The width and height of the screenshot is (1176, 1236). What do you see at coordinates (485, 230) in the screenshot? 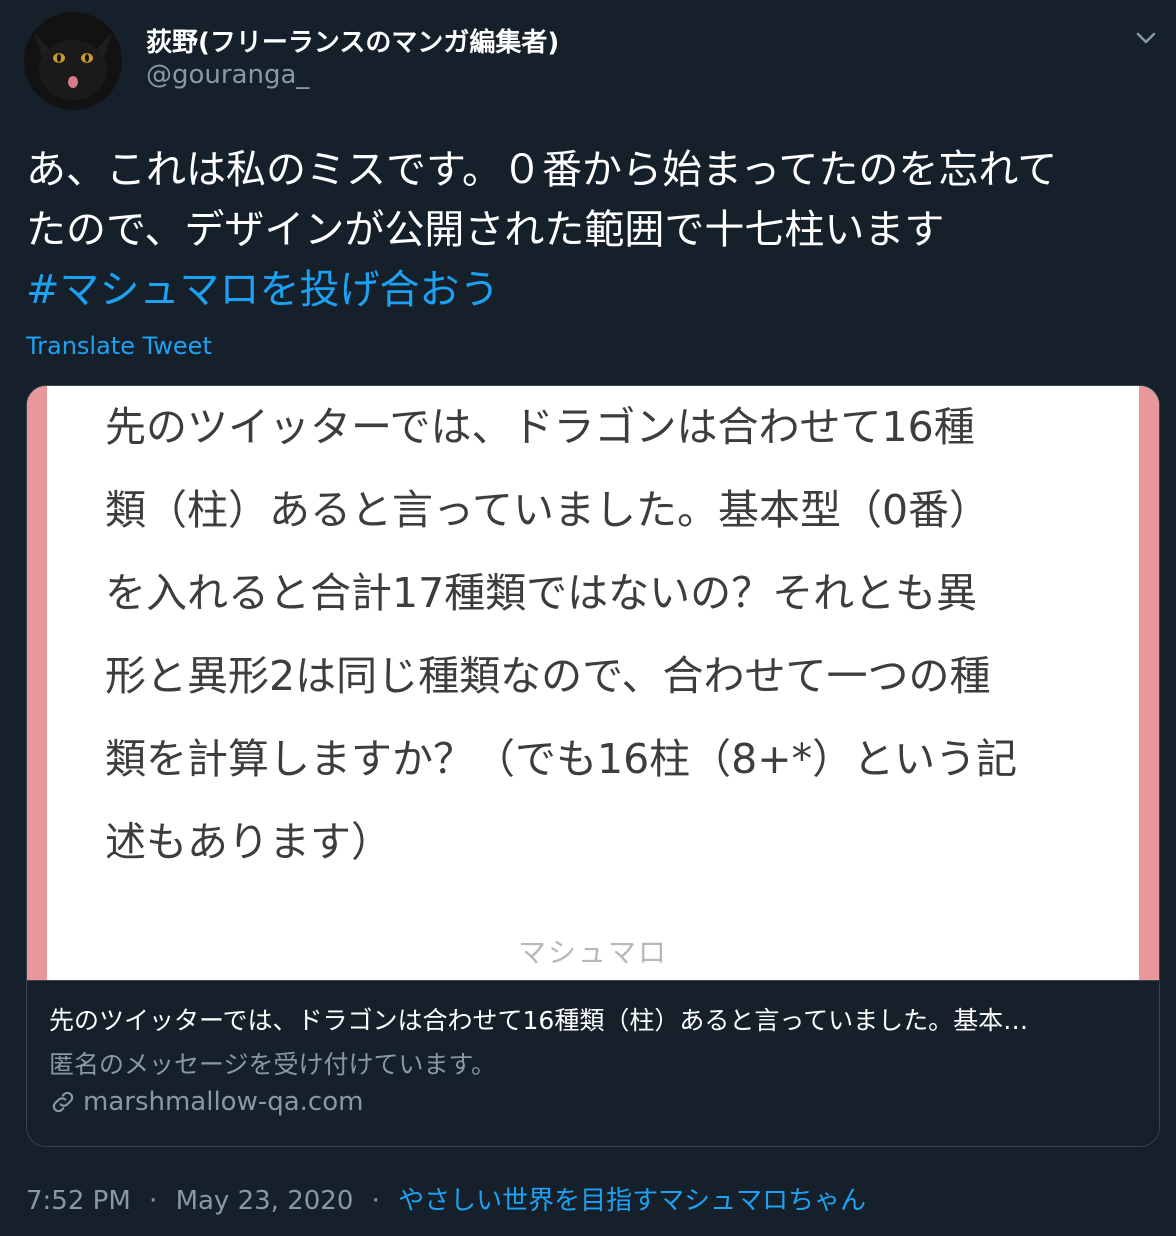
I see `tweet-text-line: たので、デザインが公開された範囲で十七柱います` at bounding box center [485, 230].